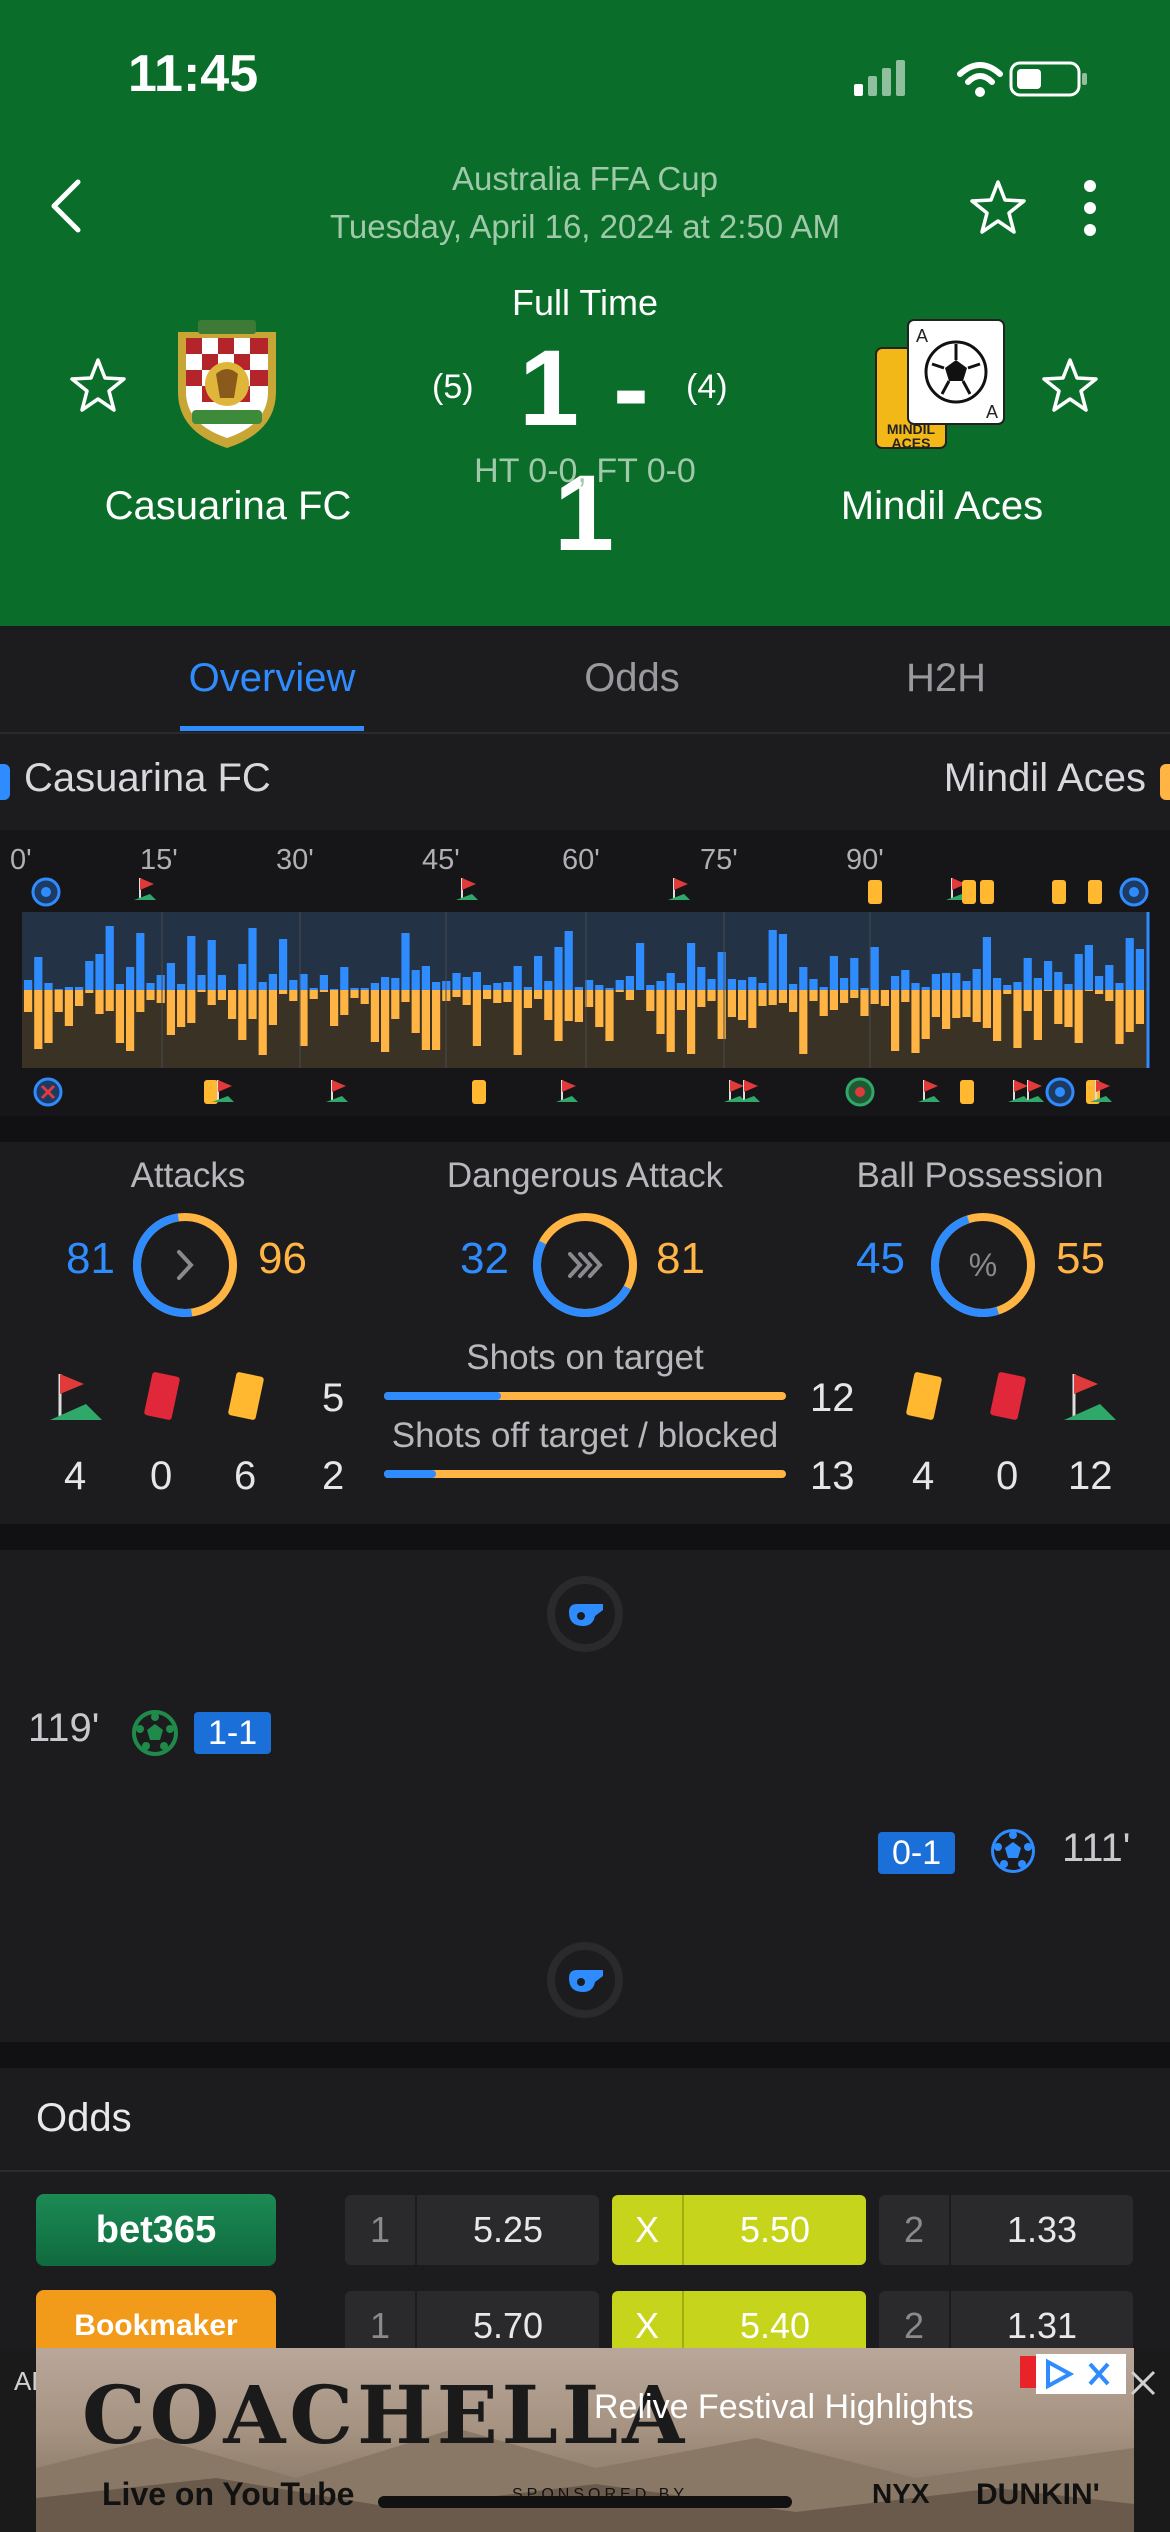  I want to click on bookmaker-bet365: bet365, so click(156, 2230).